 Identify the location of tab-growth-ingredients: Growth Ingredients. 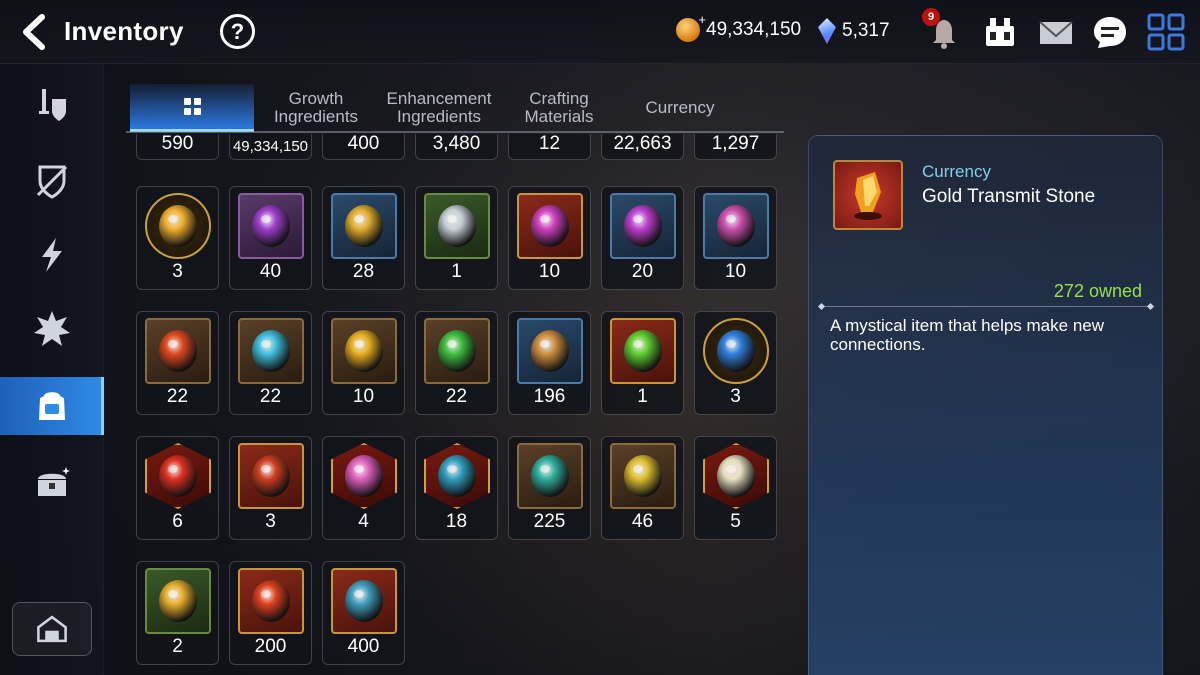
(316, 108).